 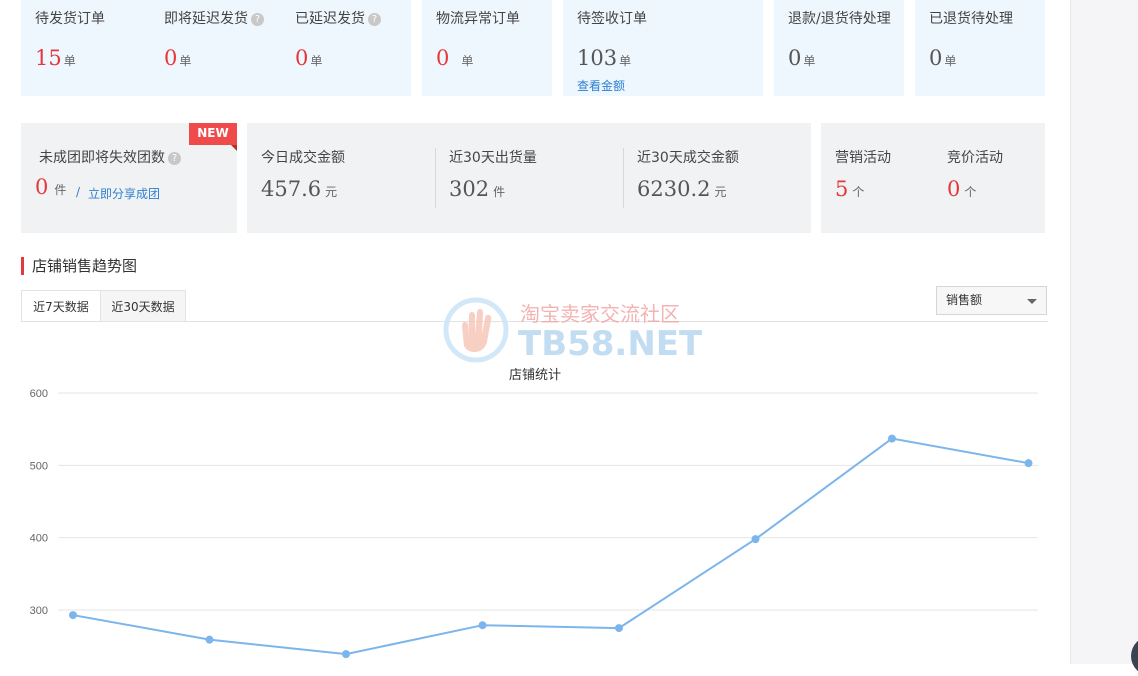 I want to click on group-buy-label: 未成团即将失效团数?, so click(x=110, y=157).